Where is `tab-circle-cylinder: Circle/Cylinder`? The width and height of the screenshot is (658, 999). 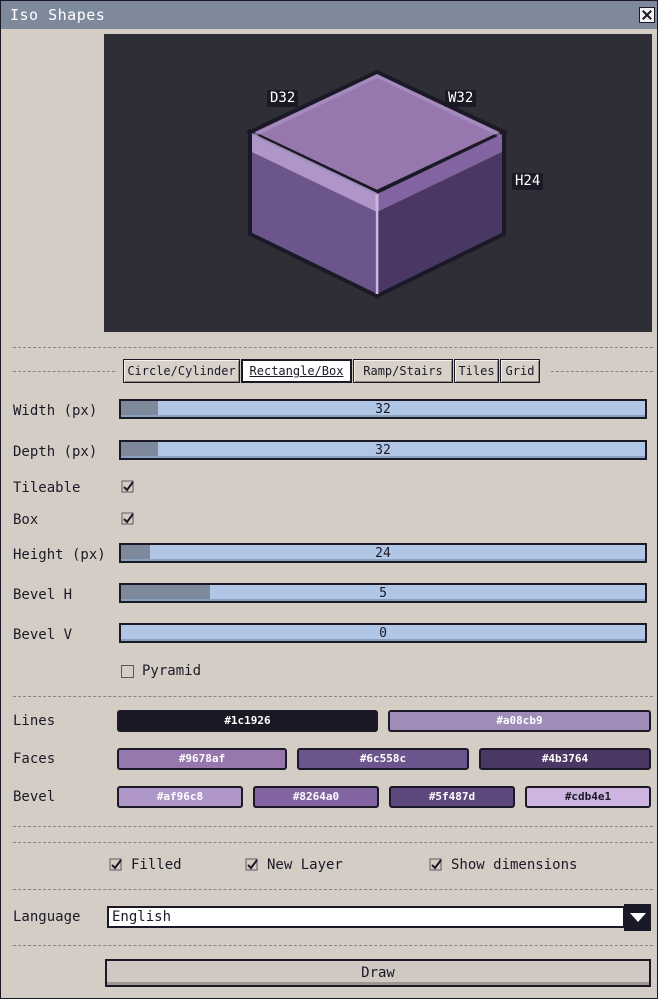
tab-circle-cylinder: Circle/Cylinder is located at coordinates (181, 371).